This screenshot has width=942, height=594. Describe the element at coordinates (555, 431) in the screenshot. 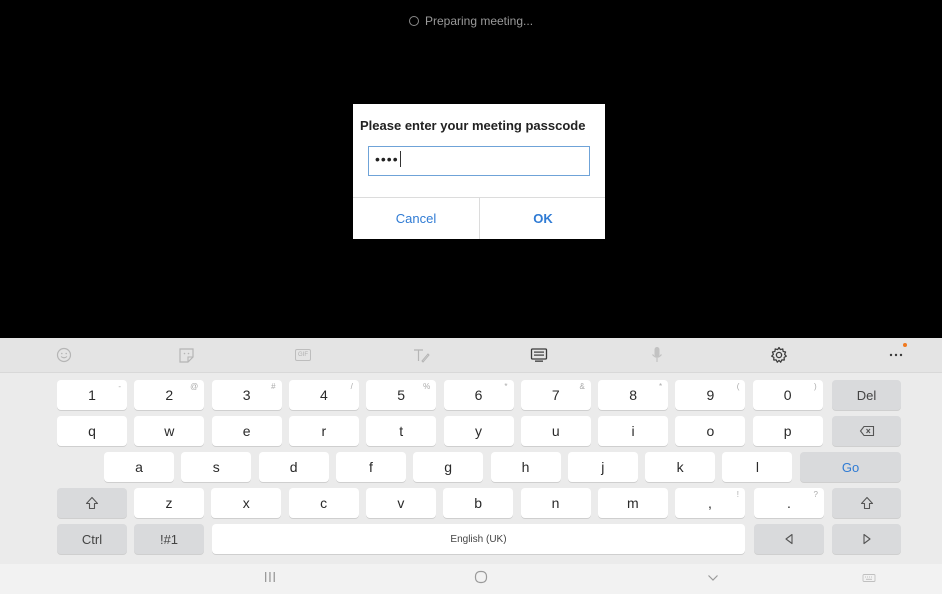

I see `key-u: u` at that location.